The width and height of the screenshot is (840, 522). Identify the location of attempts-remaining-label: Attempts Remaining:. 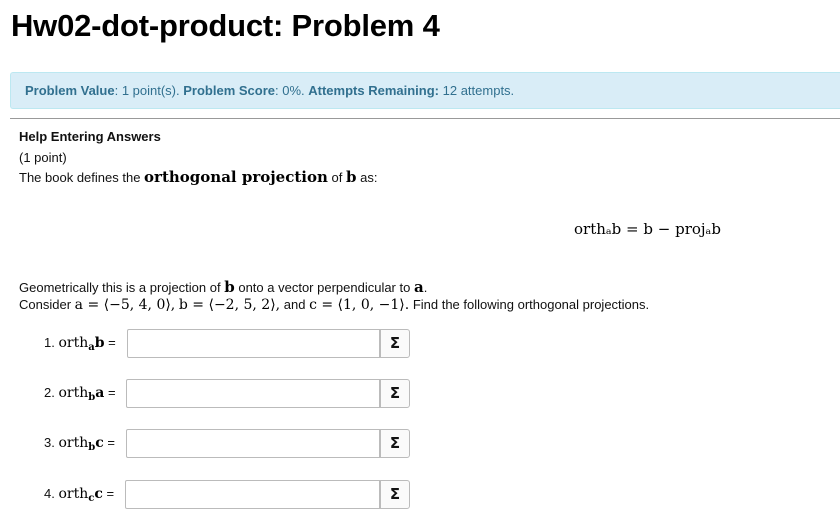
(373, 90).